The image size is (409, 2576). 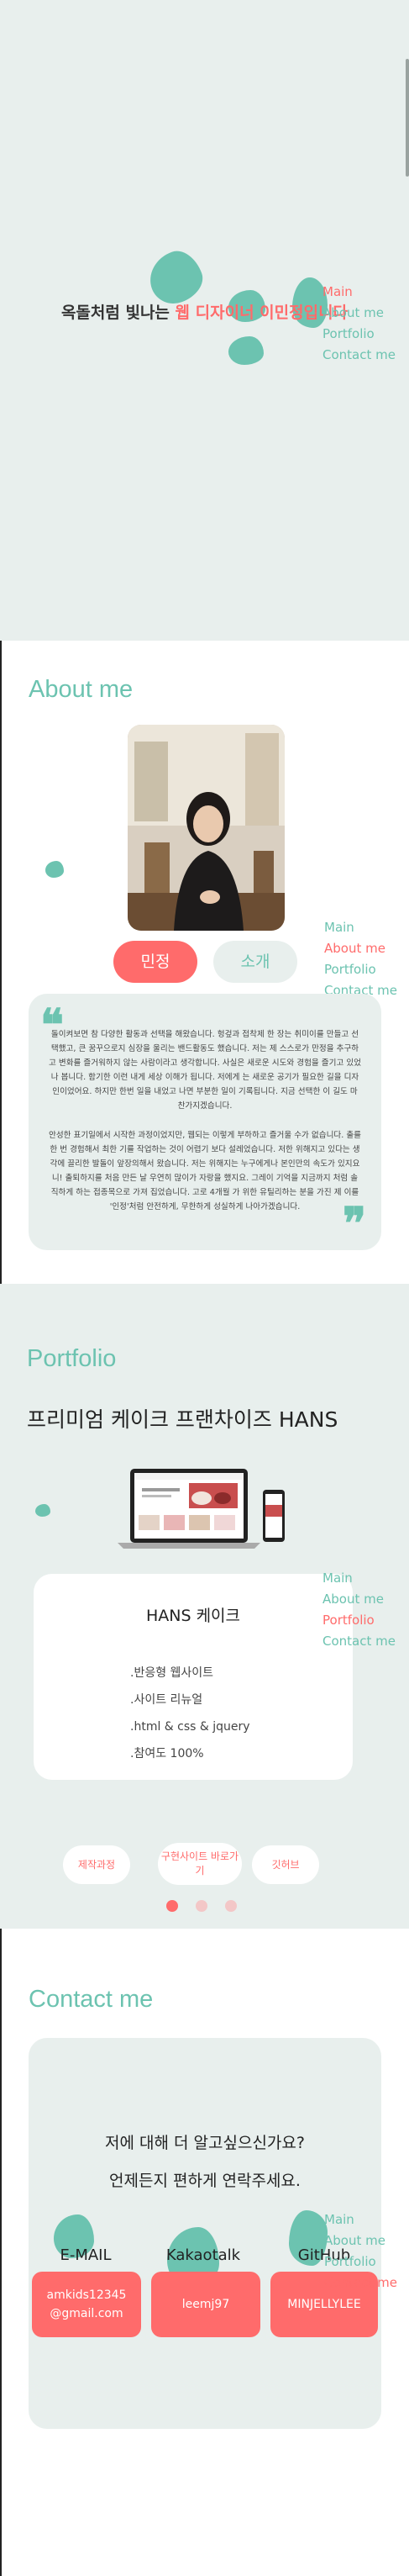 I want to click on kakaotalk-button: leemj97, so click(x=206, y=2304).